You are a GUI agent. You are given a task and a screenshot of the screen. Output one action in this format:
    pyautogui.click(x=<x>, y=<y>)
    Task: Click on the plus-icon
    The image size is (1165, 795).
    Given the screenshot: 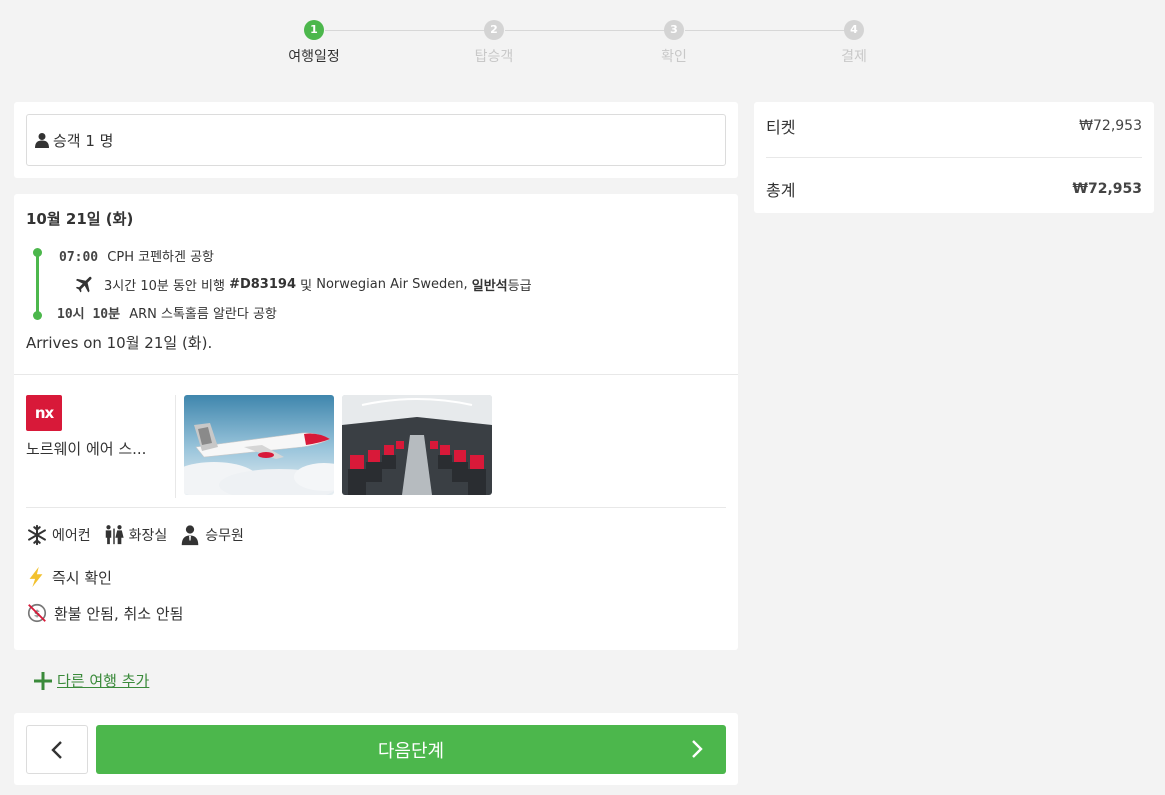 What is the action you would take?
    pyautogui.click(x=43, y=680)
    